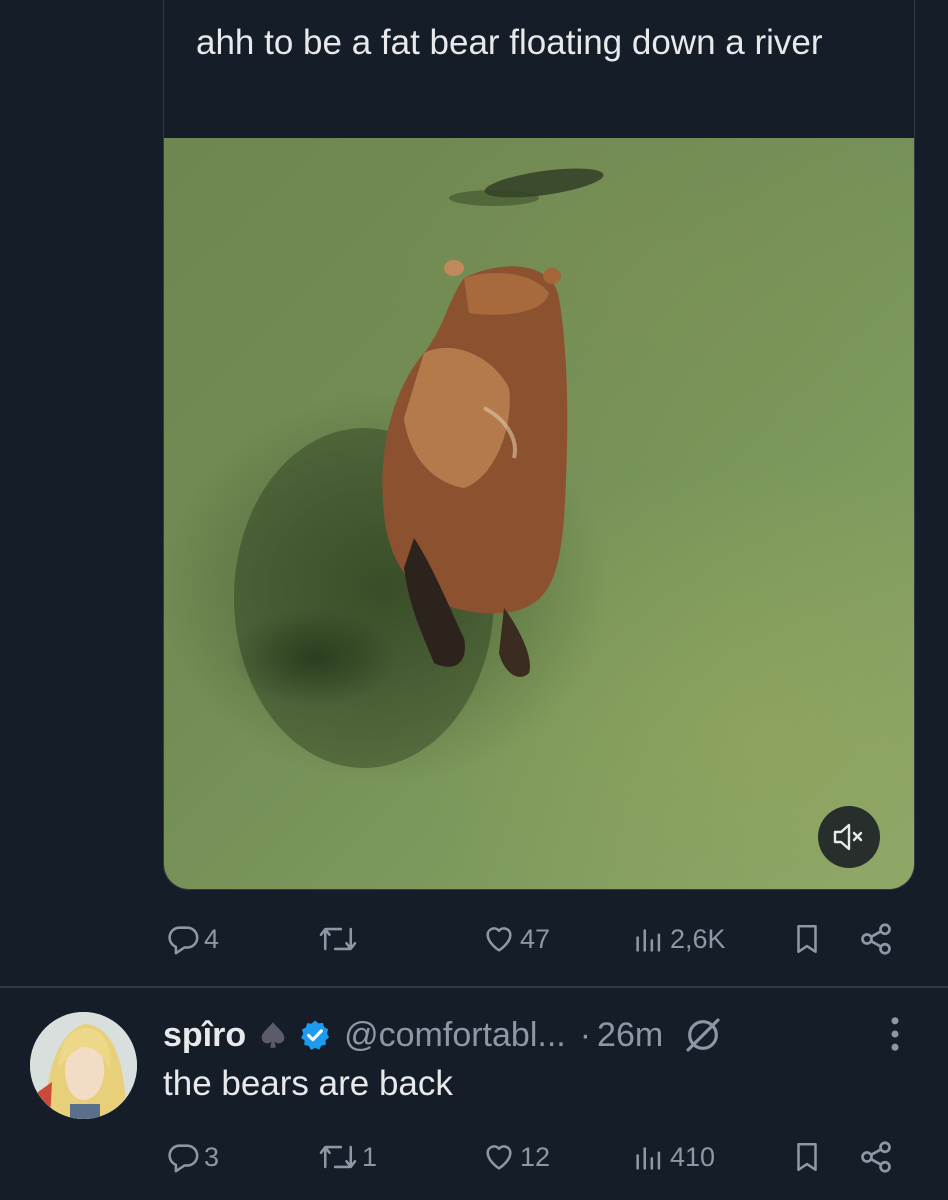 The image size is (948, 1200). What do you see at coordinates (698, 938) in the screenshot?
I see `views-count: 2,6K` at bounding box center [698, 938].